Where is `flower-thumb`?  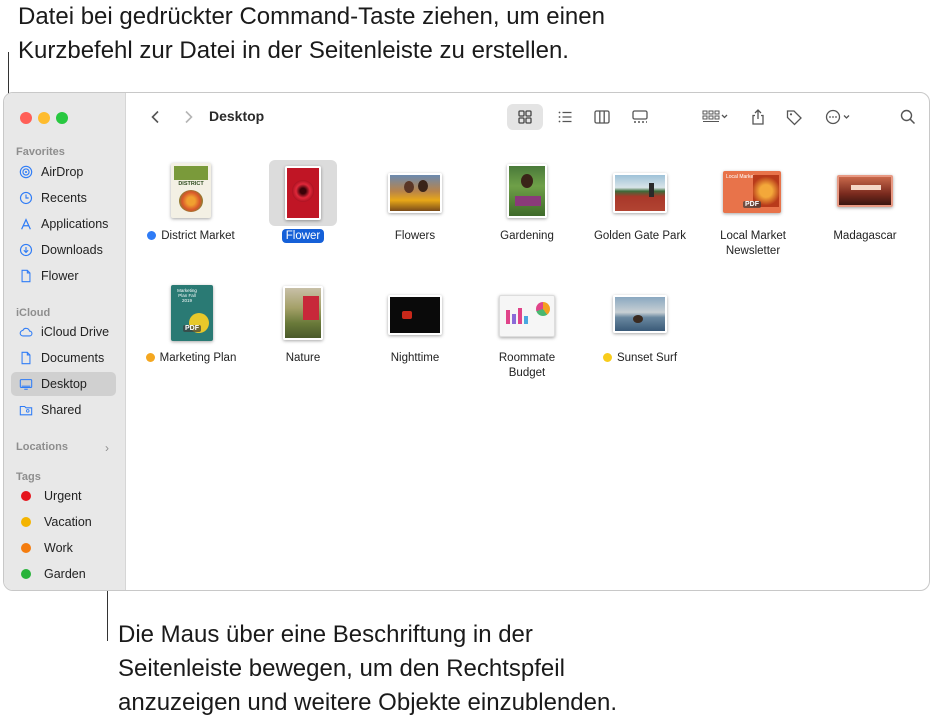 flower-thumb is located at coordinates (303, 193).